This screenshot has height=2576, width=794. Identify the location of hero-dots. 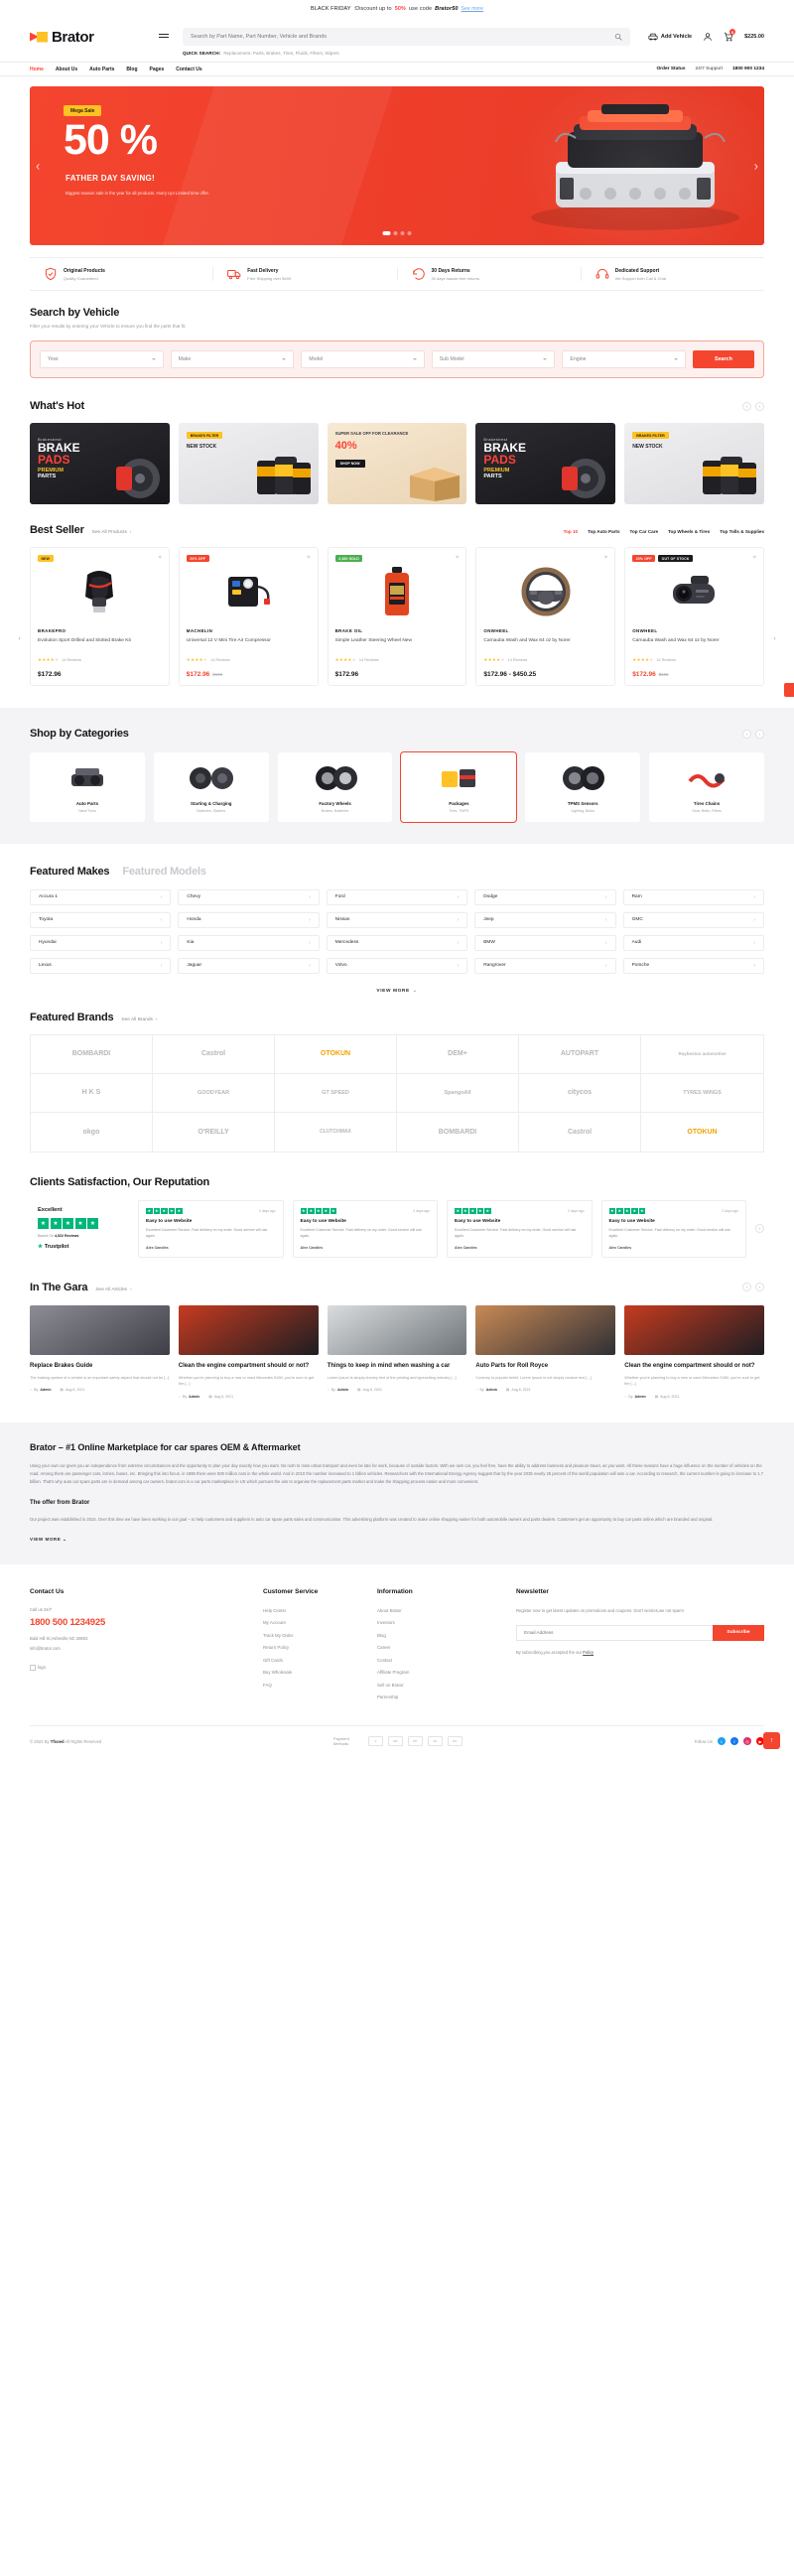
(397, 233).